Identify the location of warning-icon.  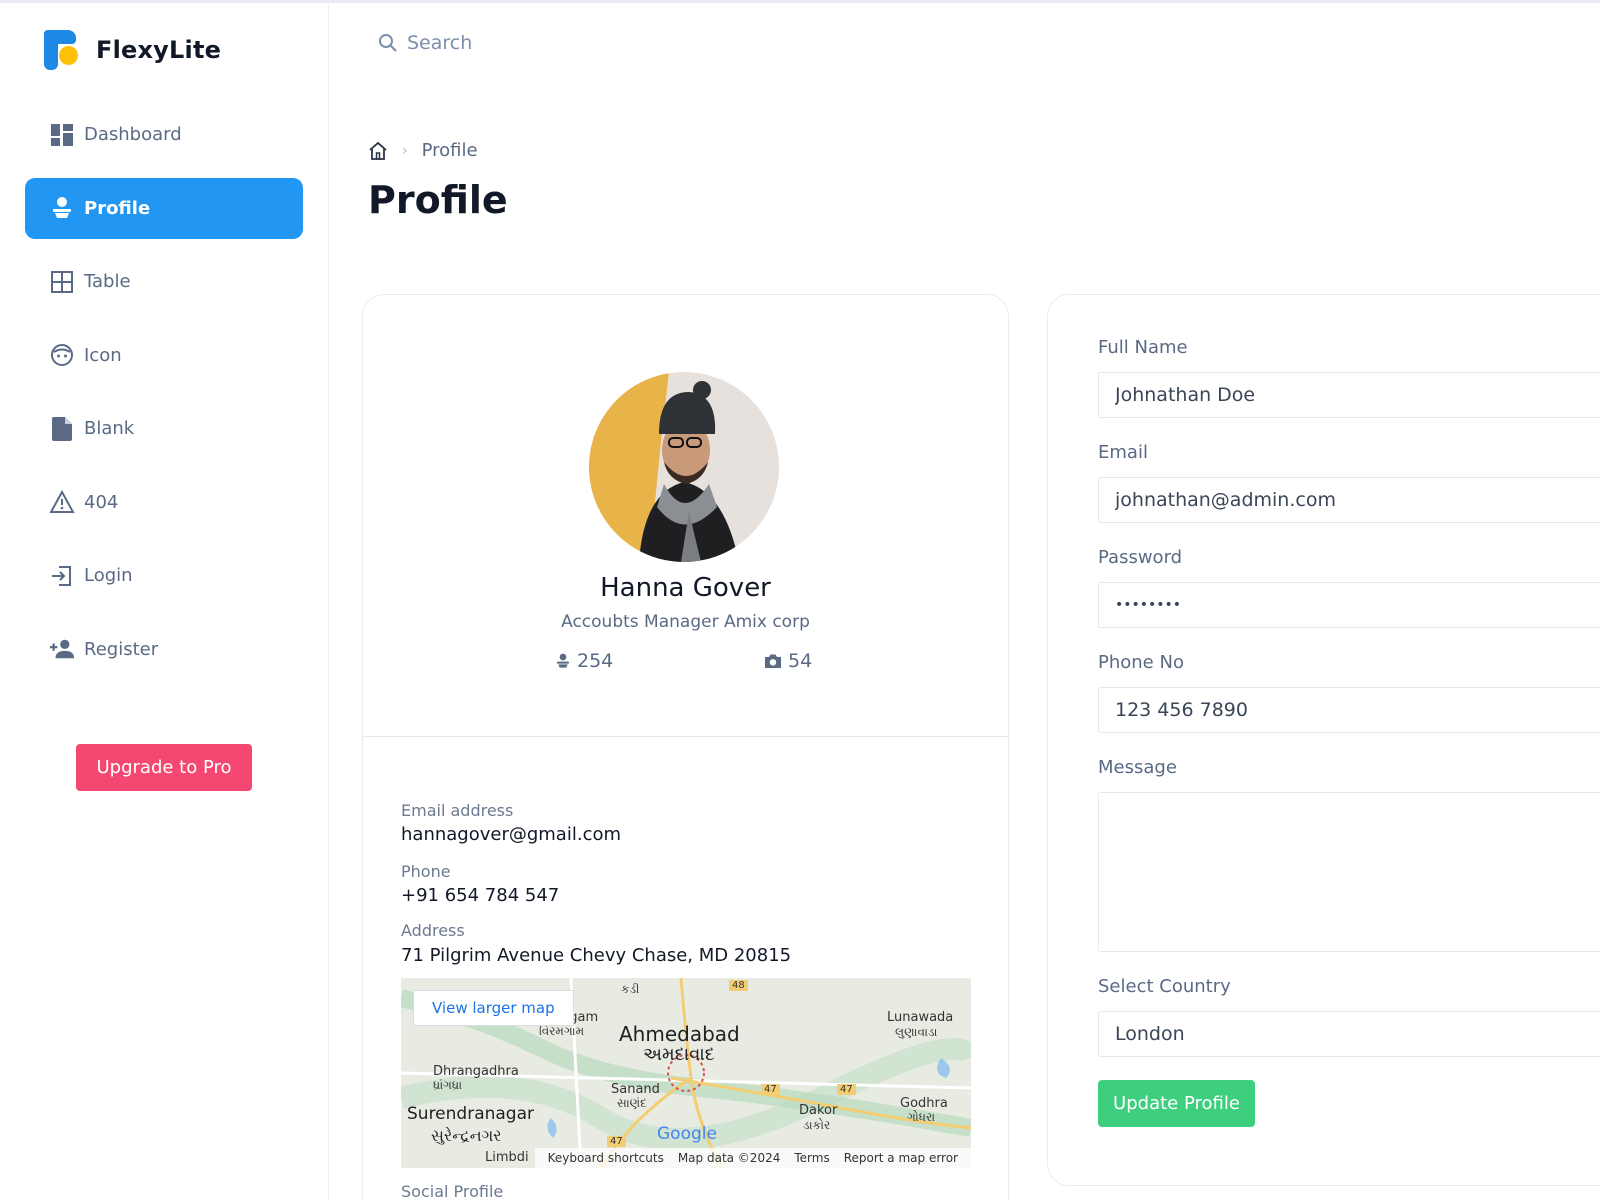
(62, 502).